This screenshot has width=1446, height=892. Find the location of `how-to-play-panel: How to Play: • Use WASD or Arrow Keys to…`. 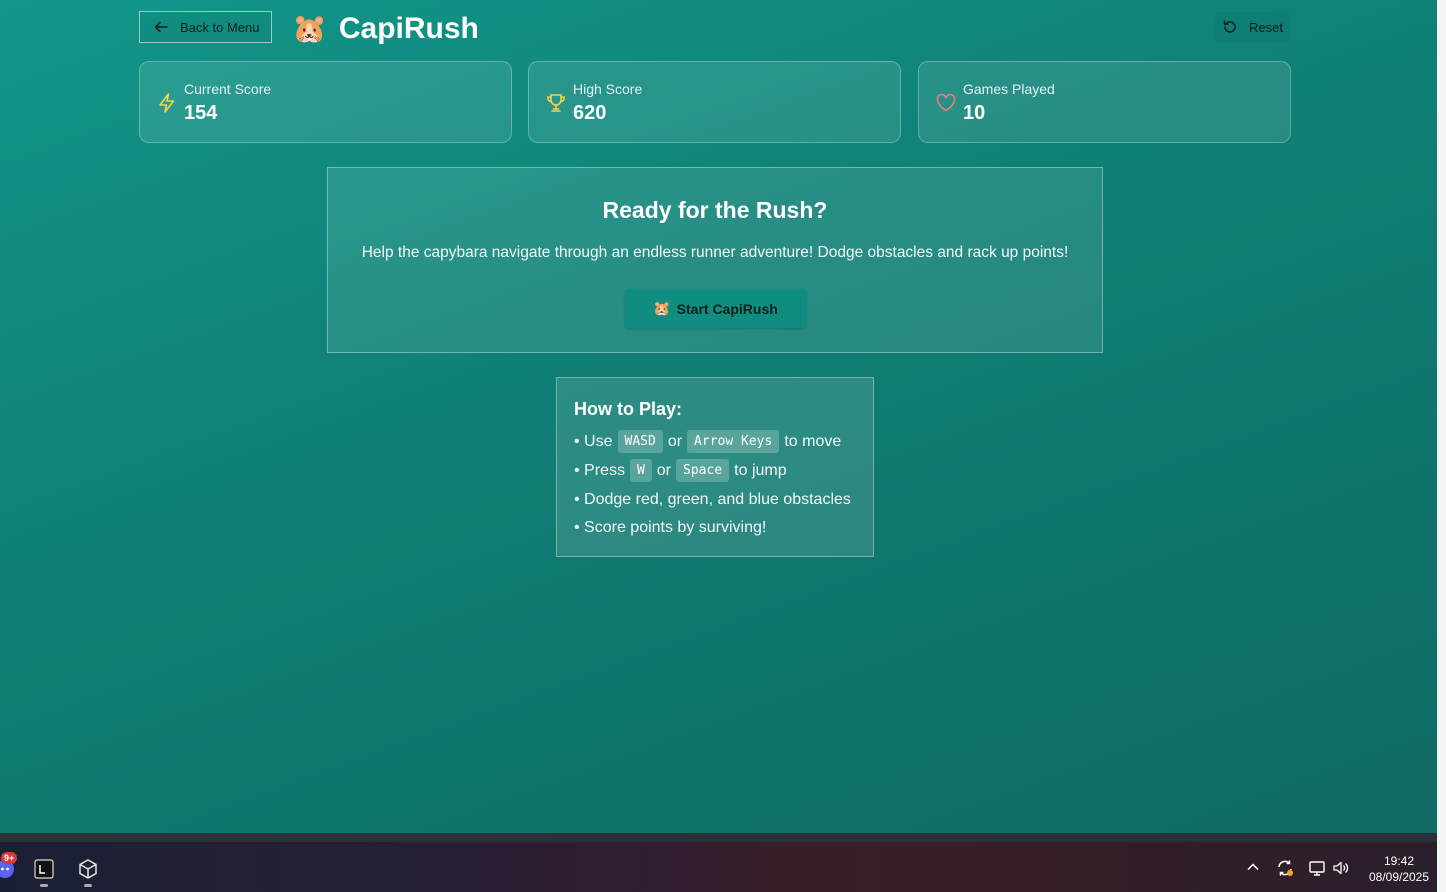

how-to-play-panel: How to Play: • Use WASD or Arrow Keys to… is located at coordinates (715, 467).